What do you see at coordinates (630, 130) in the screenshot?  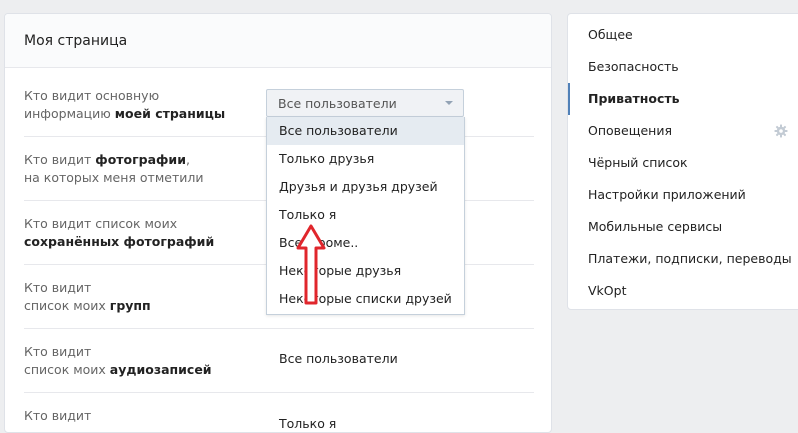 I see `sidebar-item-label: Оповещения` at bounding box center [630, 130].